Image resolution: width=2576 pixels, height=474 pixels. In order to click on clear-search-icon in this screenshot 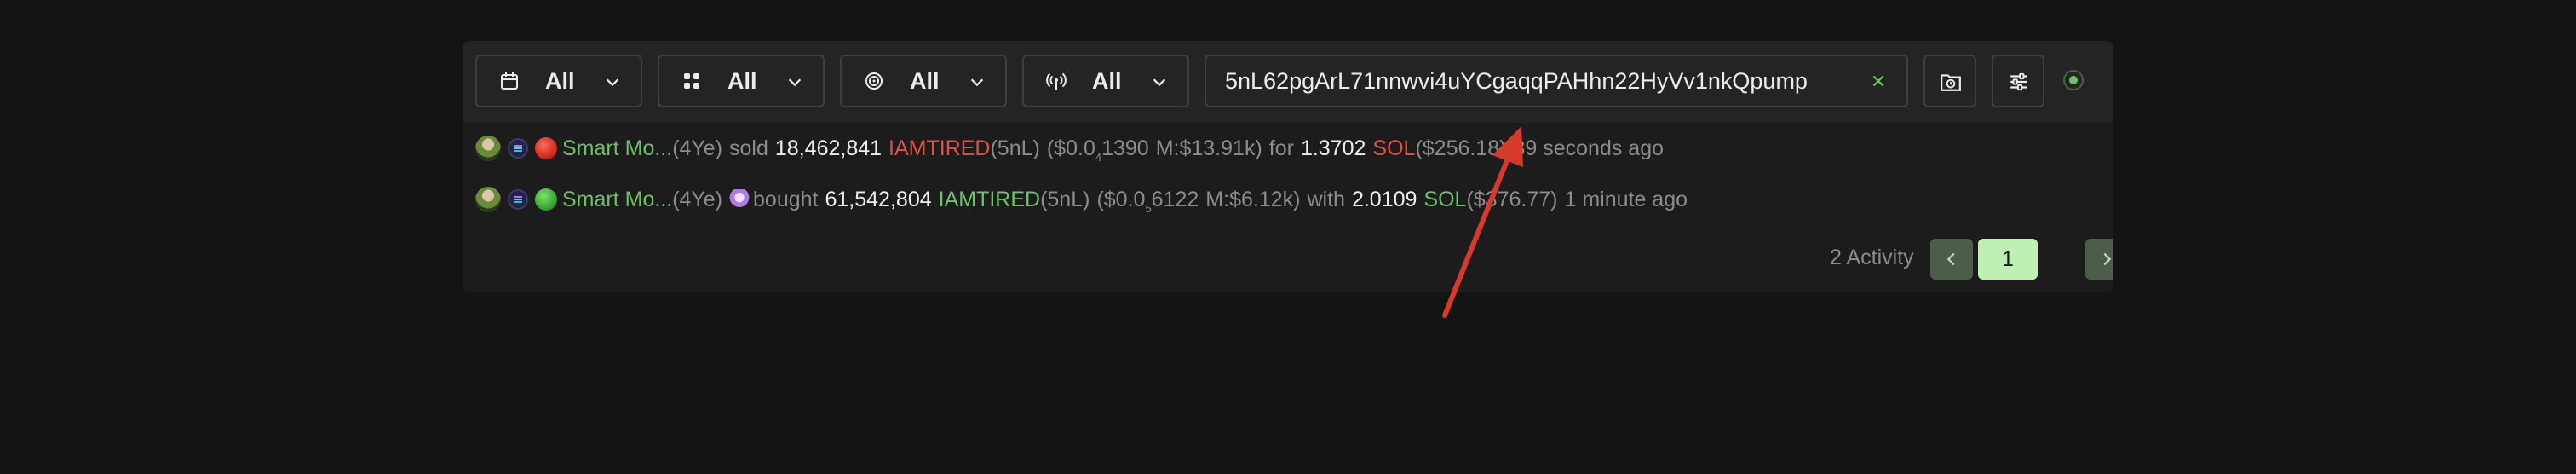, I will do `click(1879, 81)`.